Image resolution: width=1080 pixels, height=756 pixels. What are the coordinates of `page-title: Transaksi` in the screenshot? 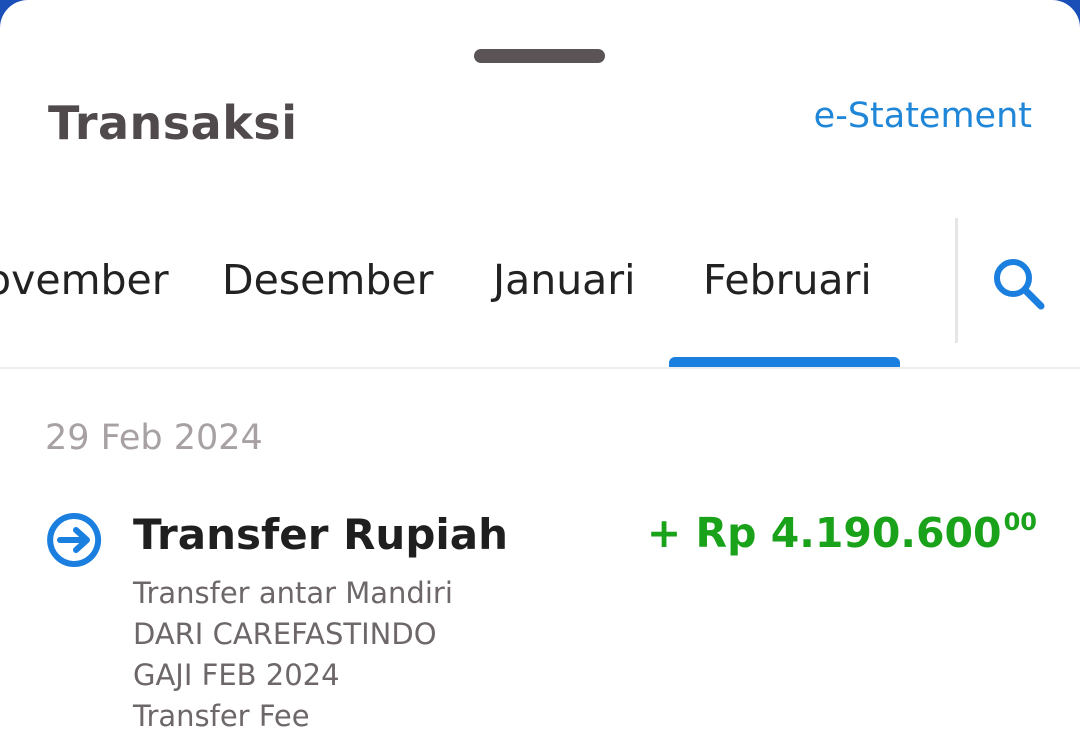 It's located at (173, 123).